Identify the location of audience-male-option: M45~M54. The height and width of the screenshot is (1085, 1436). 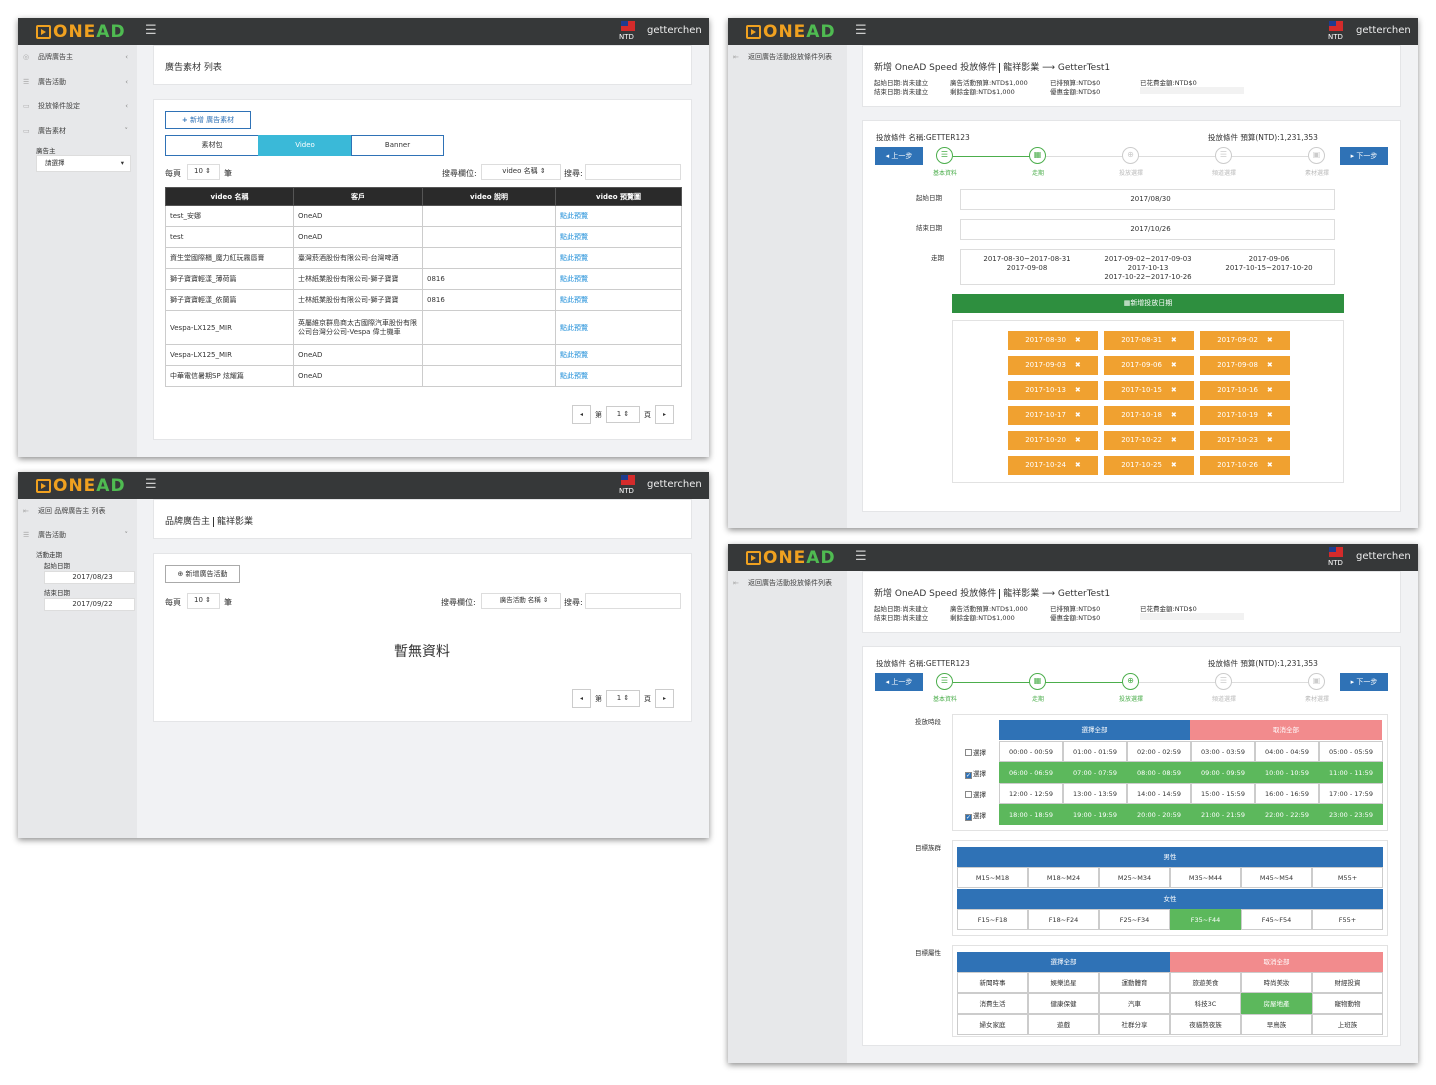
(1276, 877).